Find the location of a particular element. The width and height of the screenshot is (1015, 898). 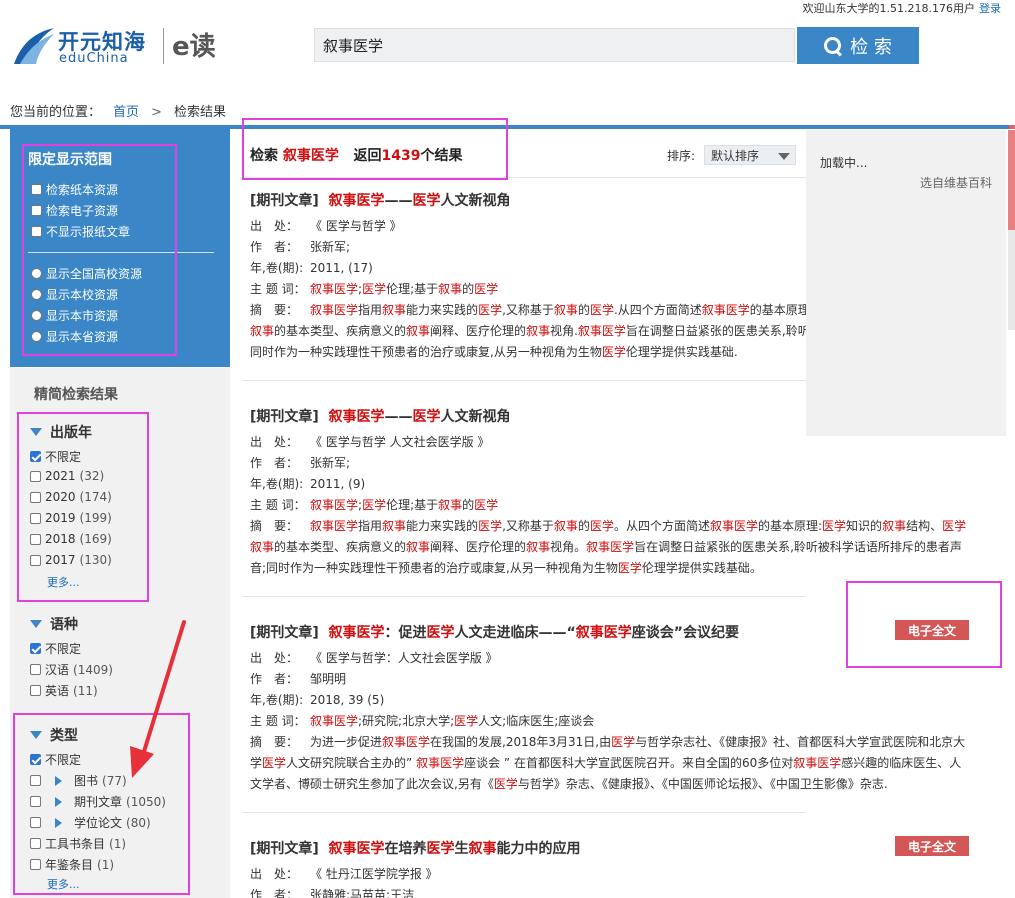

scope-national-radio: 显示全国高校资源 is located at coordinates (86, 273).